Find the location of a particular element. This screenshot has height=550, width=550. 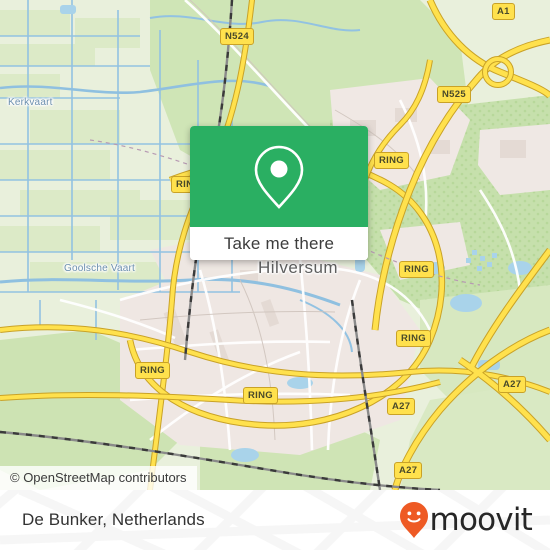

place-title: De Bunker, Netherlands is located at coordinates (113, 519).